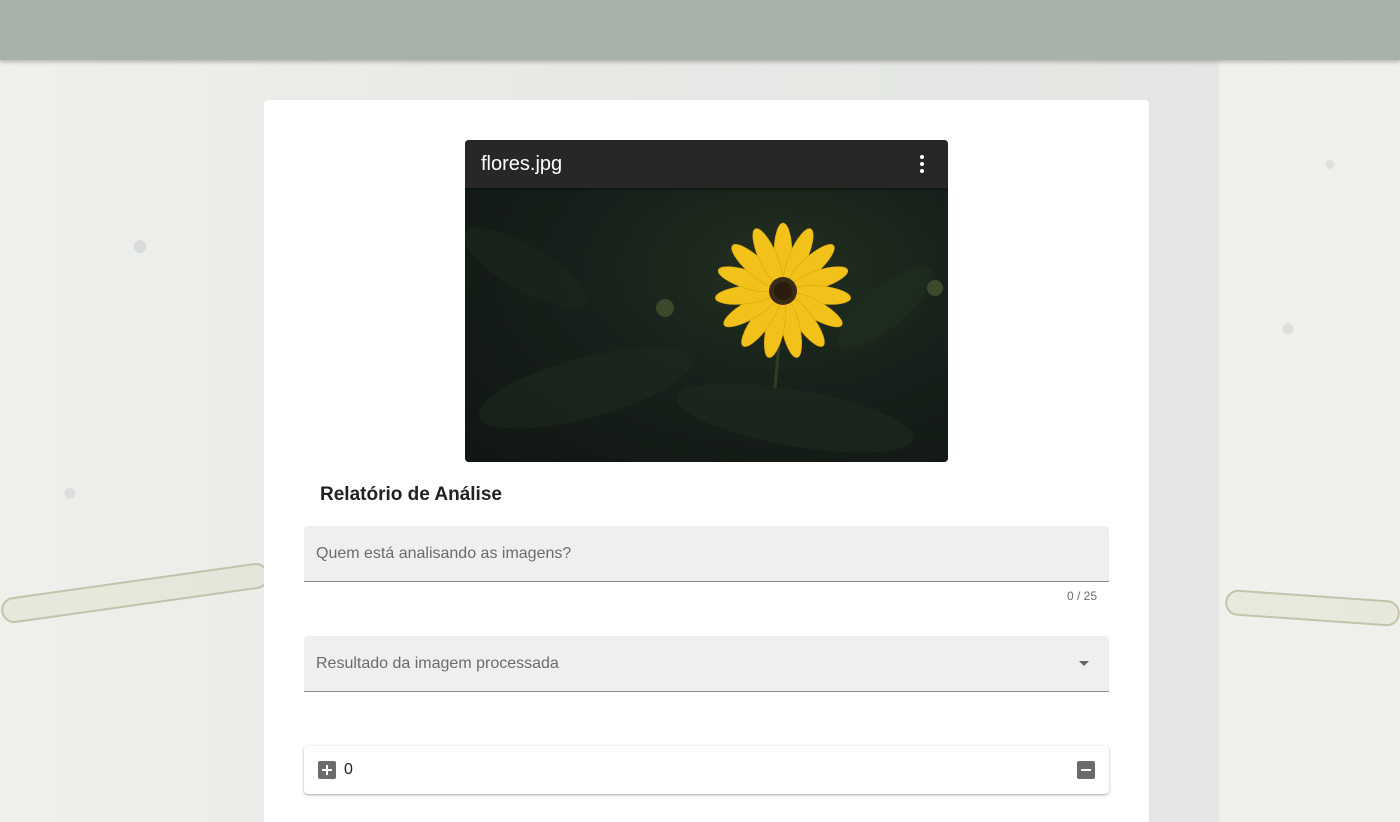 The width and height of the screenshot is (1400, 822). What do you see at coordinates (706, 164) in the screenshot?
I see `image-card-header: flores.jpg` at bounding box center [706, 164].